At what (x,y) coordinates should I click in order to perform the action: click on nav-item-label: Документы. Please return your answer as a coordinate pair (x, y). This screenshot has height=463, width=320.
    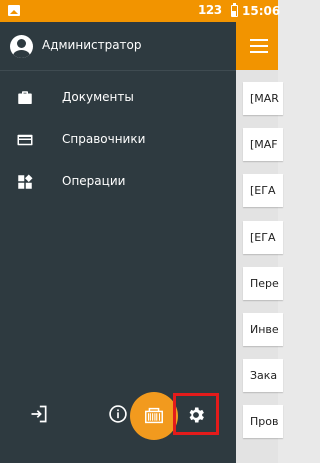
    Looking at the image, I should click on (98, 97).